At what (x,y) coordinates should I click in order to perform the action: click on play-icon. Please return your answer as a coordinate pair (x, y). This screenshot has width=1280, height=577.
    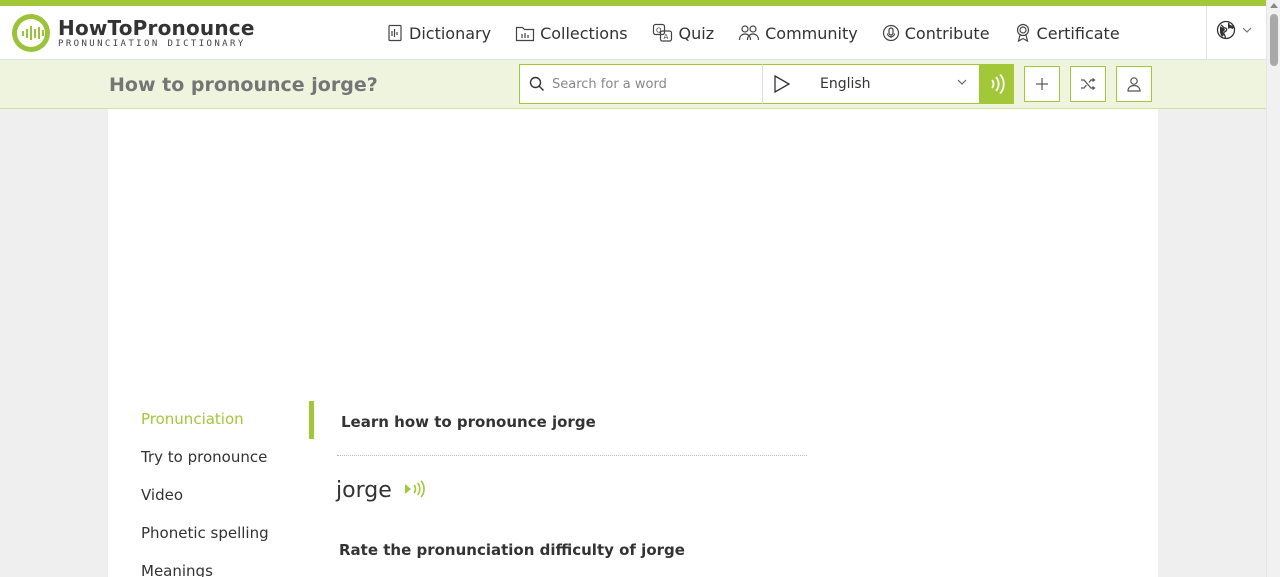
    Looking at the image, I should click on (782, 84).